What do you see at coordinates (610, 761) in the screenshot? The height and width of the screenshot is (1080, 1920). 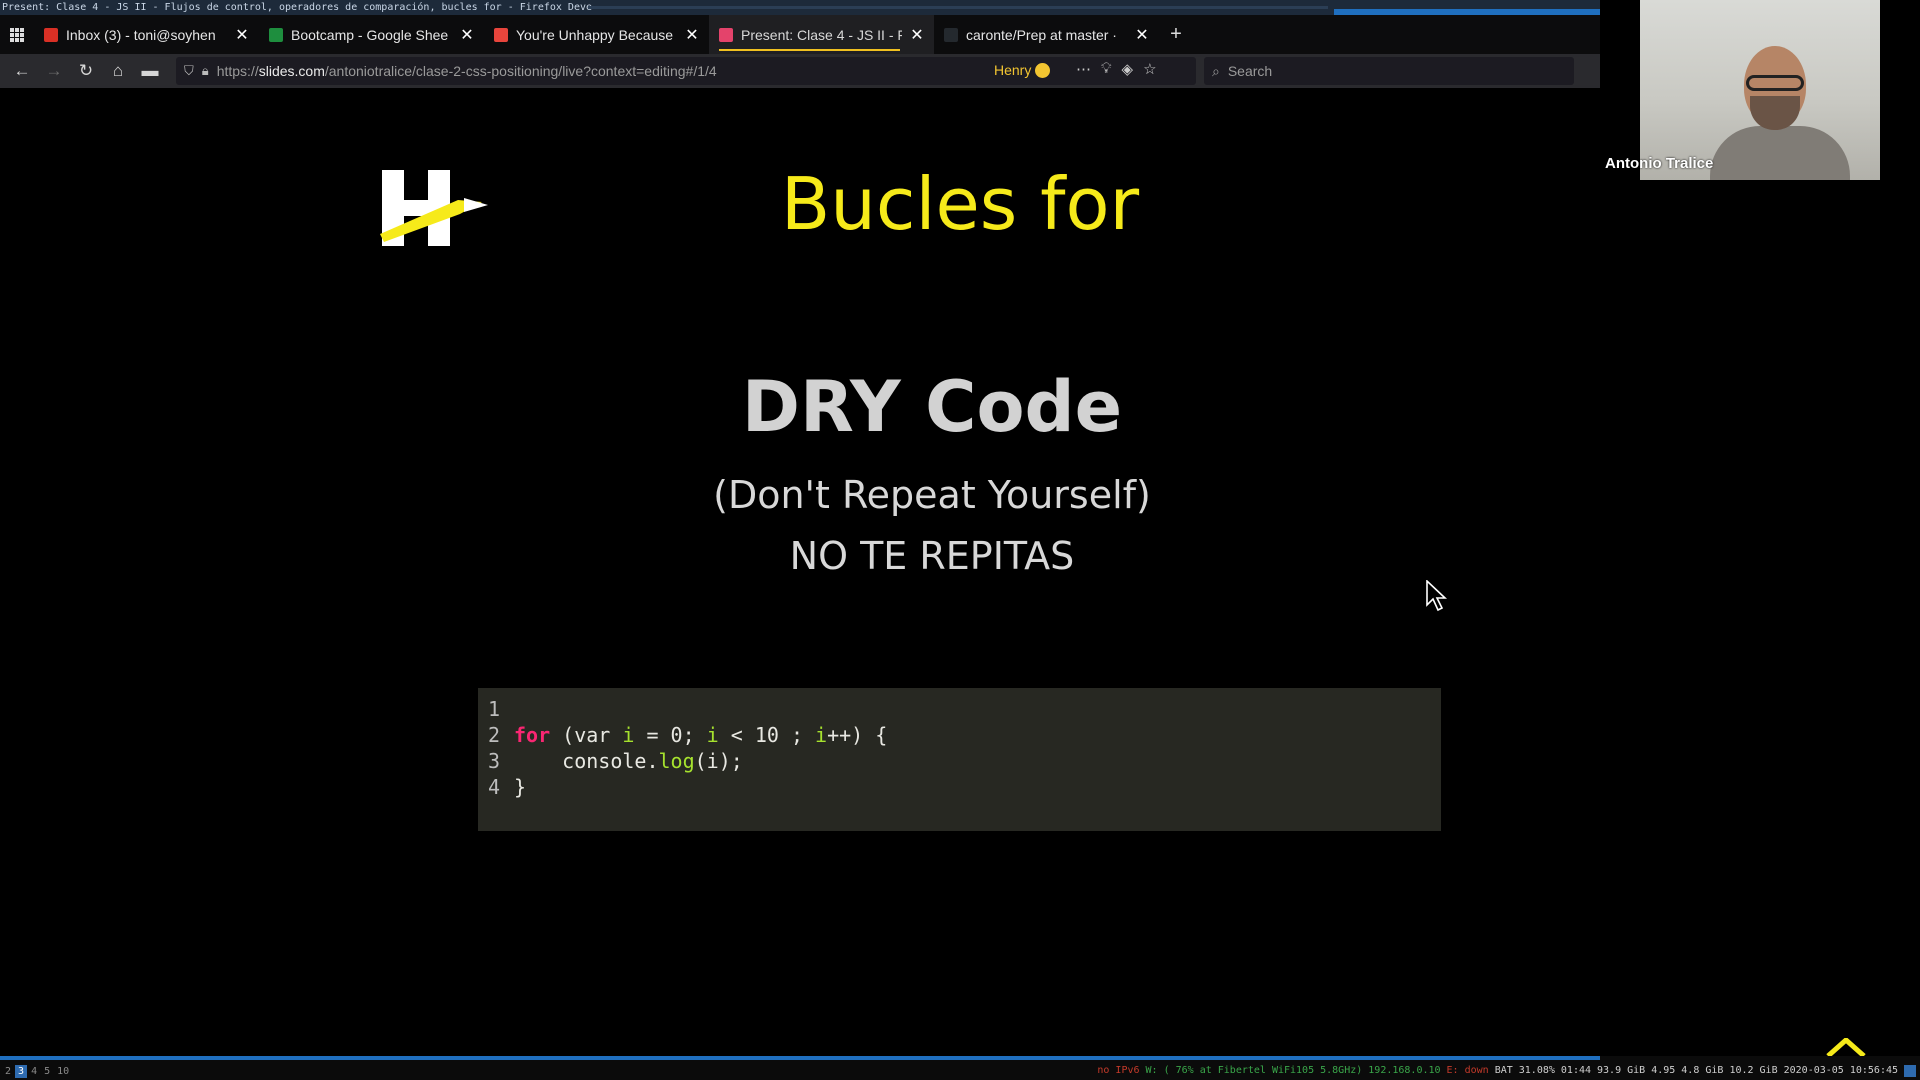 I see `code-text: console.` at bounding box center [610, 761].